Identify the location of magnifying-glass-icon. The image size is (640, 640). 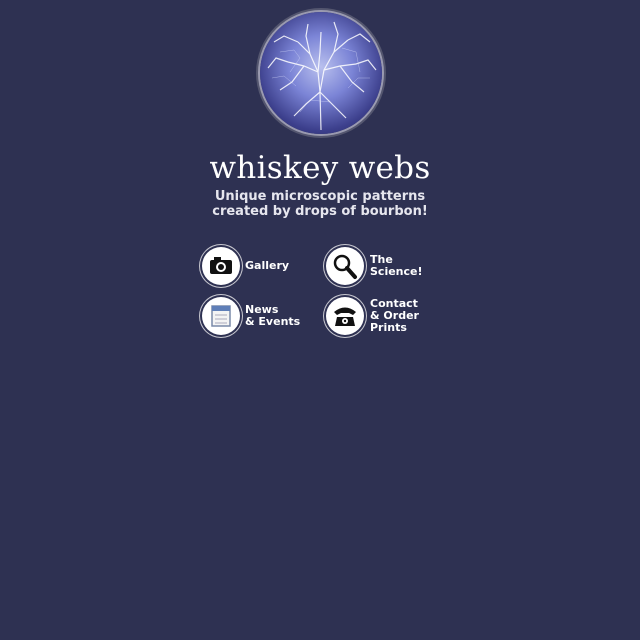
(345, 266).